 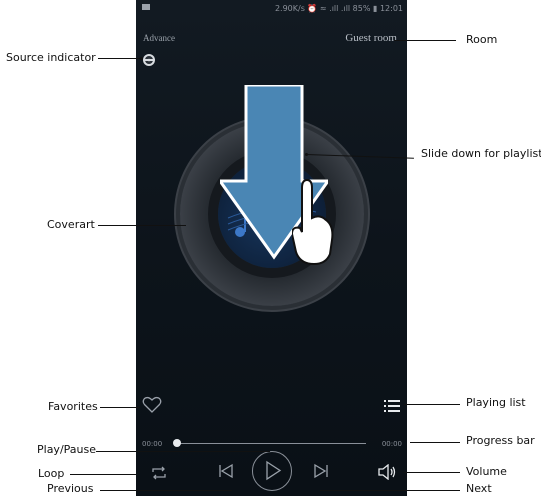 What do you see at coordinates (149, 60) in the screenshot?
I see `source-icon` at bounding box center [149, 60].